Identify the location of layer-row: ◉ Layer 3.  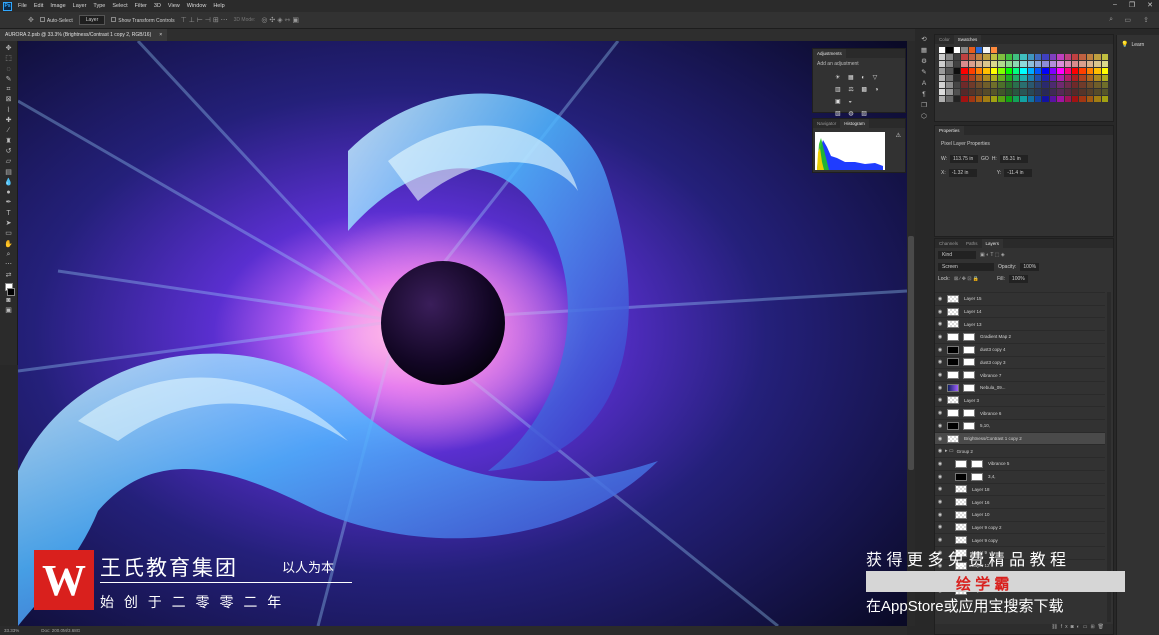
(1020, 400).